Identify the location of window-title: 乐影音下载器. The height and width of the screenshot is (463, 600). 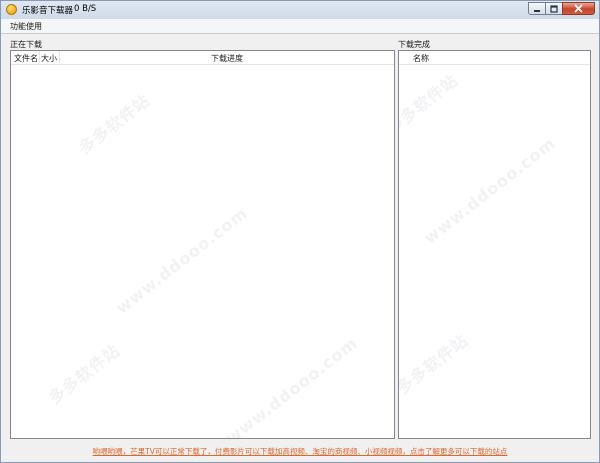
(48, 11).